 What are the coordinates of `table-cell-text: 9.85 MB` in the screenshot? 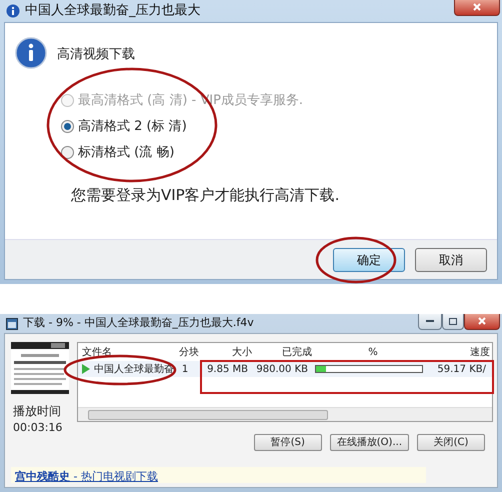 It's located at (227, 369).